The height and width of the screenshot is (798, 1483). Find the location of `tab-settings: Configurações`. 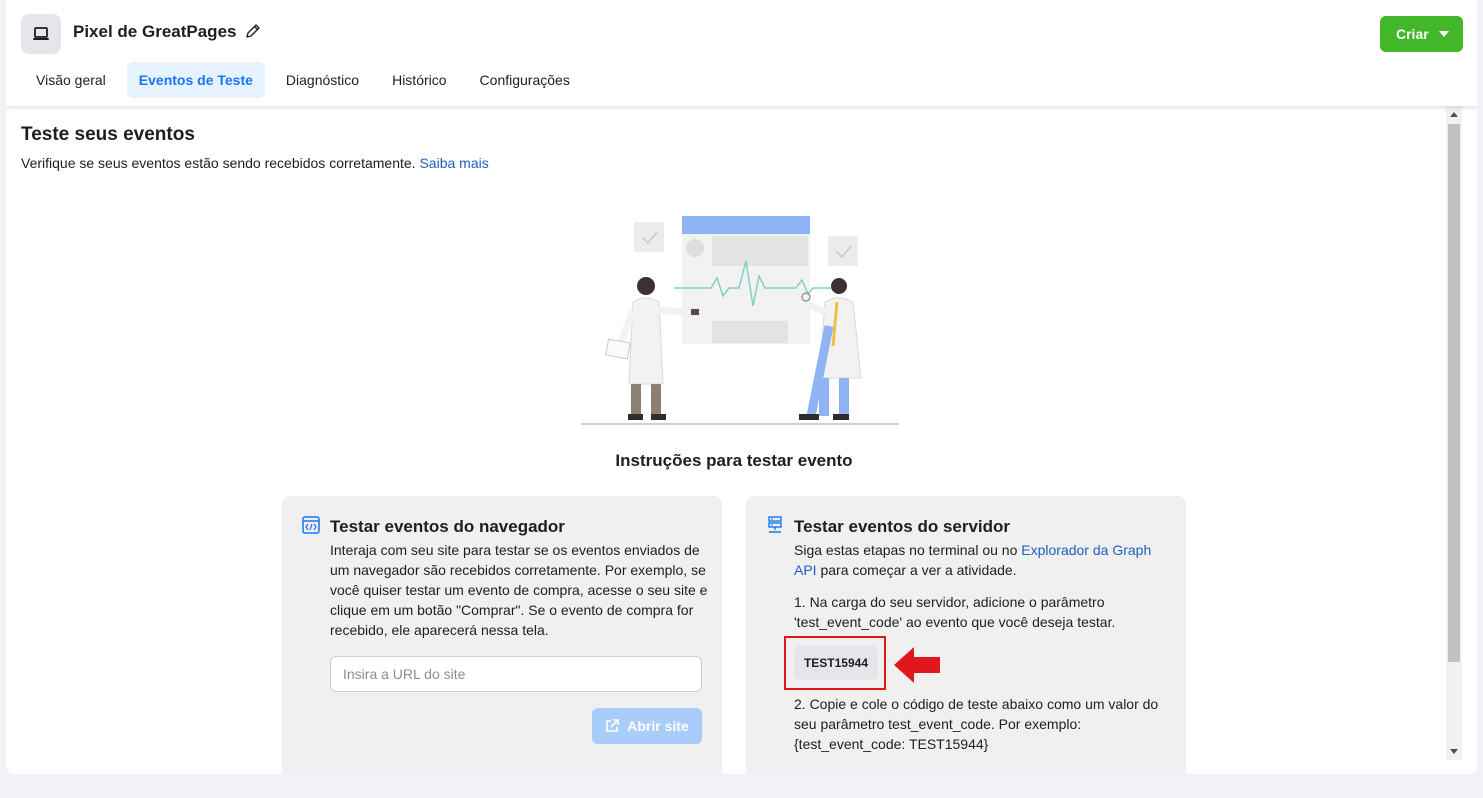

tab-settings: Configurações is located at coordinates (525, 80).